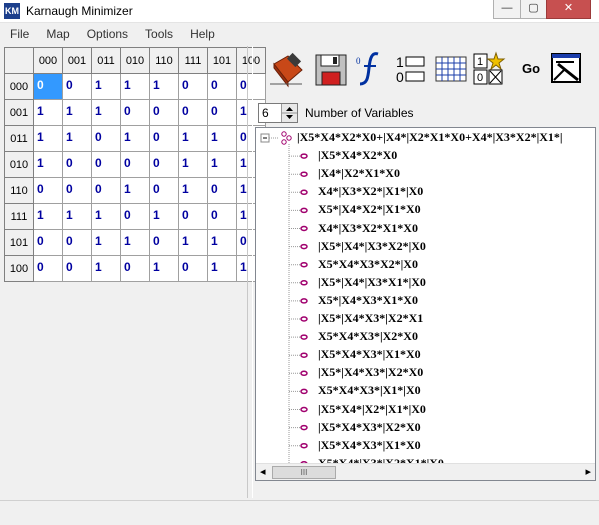 This screenshot has width=599, height=525. Describe the element at coordinates (451, 69) in the screenshot. I see `grid-view-button` at that location.